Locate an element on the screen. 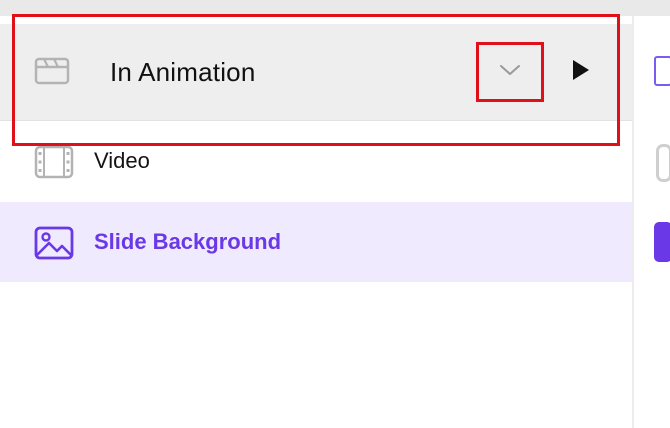 This screenshot has height=428, width=670. header-title: In Animation is located at coordinates (183, 72).